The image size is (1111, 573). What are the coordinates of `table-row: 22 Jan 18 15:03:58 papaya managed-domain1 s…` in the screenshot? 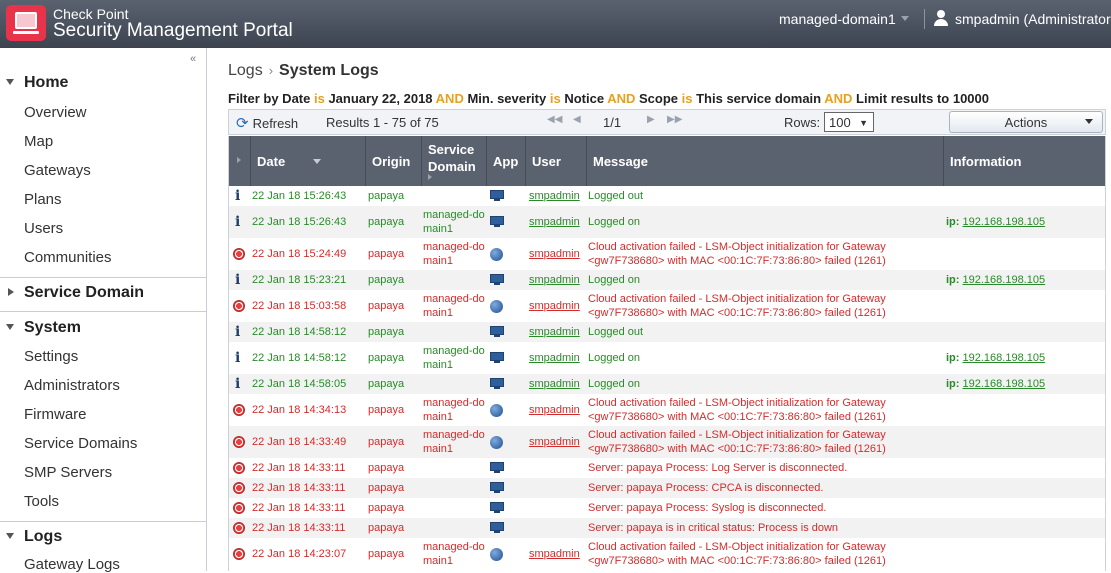 It's located at (667, 306).